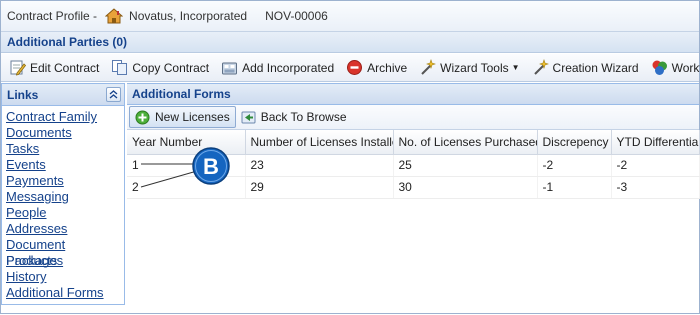  What do you see at coordinates (685, 67) in the screenshot?
I see `workflows-label: Workflows` at bounding box center [685, 67].